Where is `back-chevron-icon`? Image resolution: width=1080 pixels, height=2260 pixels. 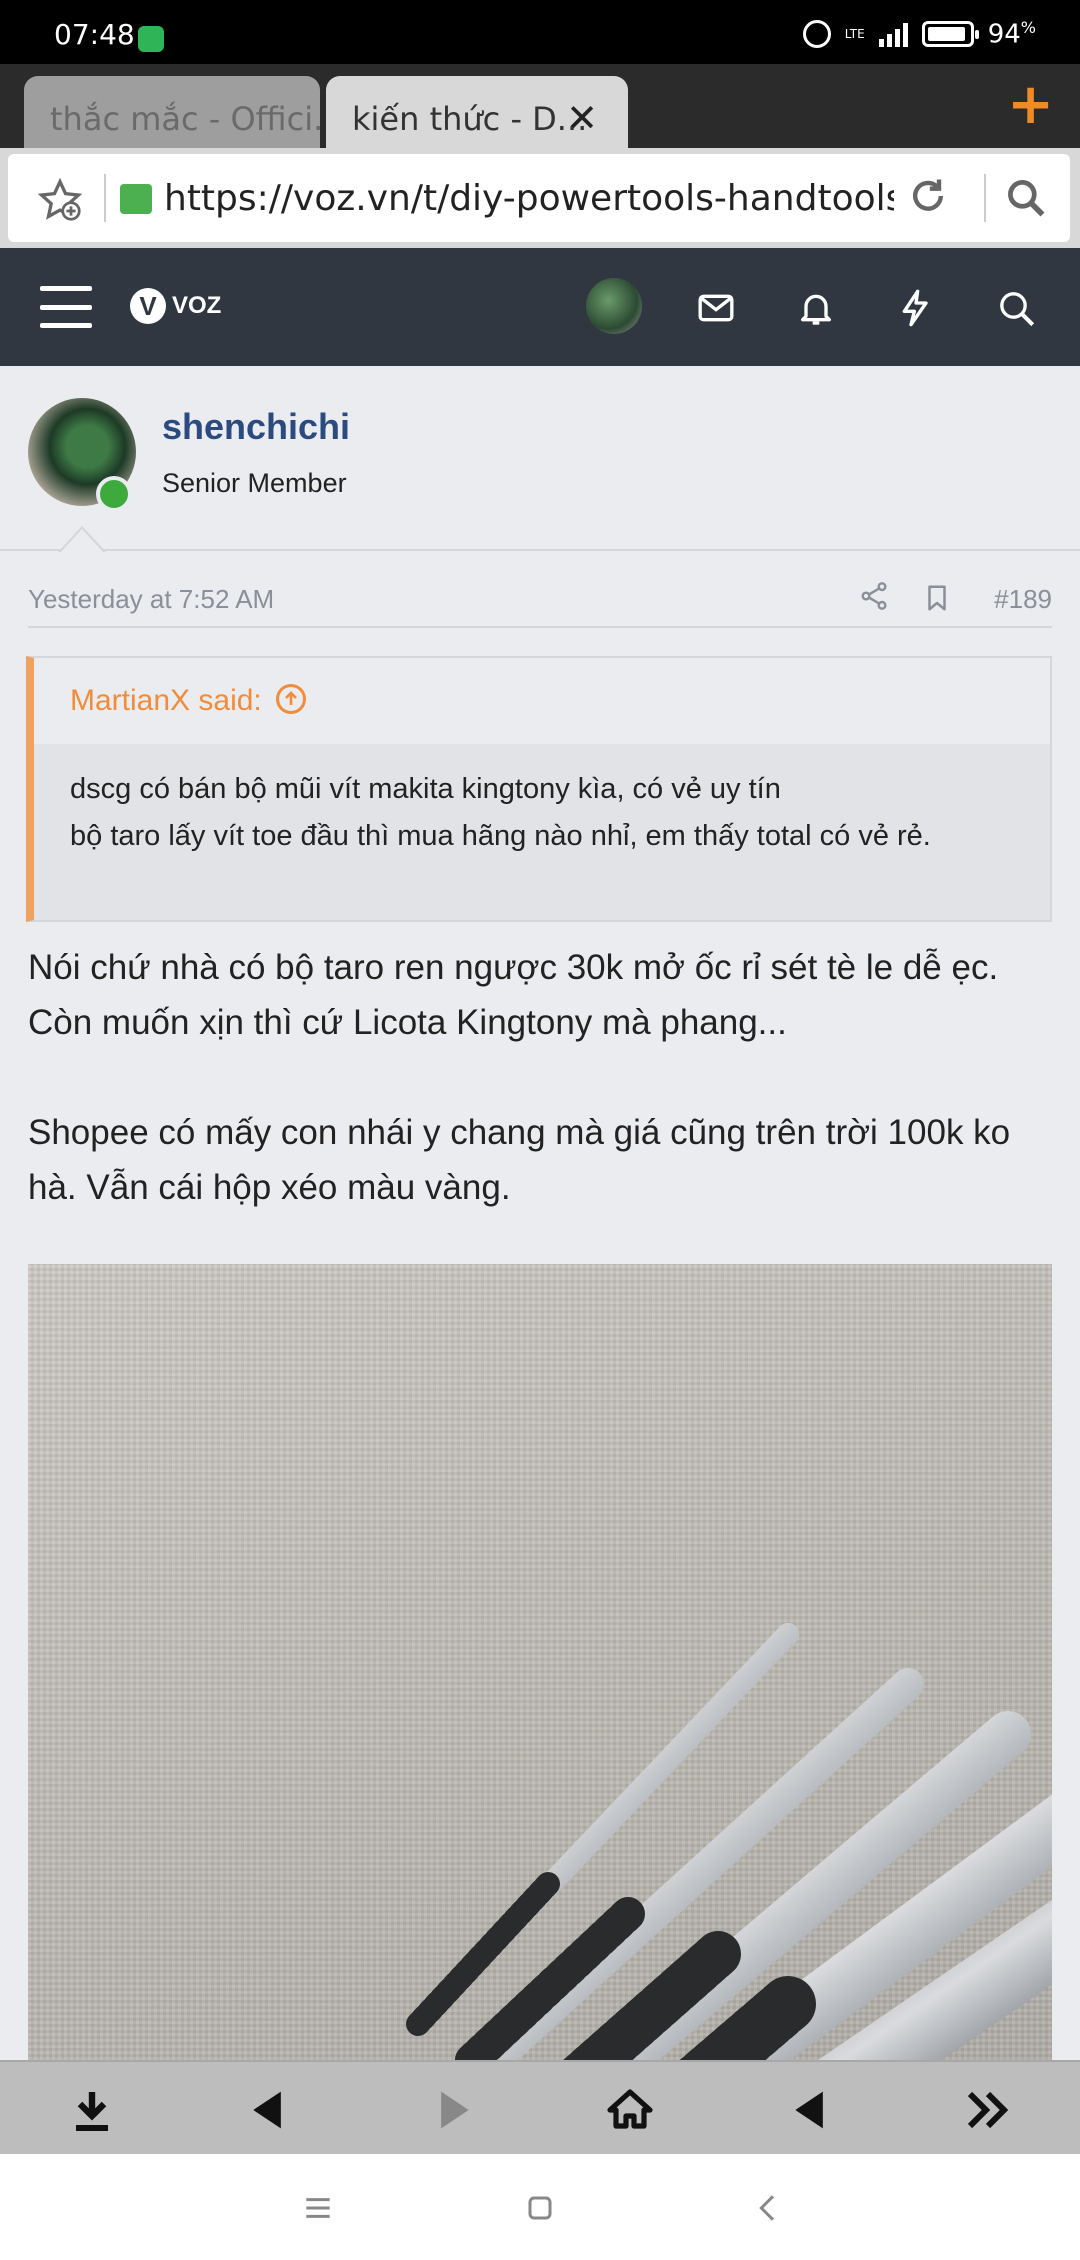 back-chevron-icon is located at coordinates (768, 2208).